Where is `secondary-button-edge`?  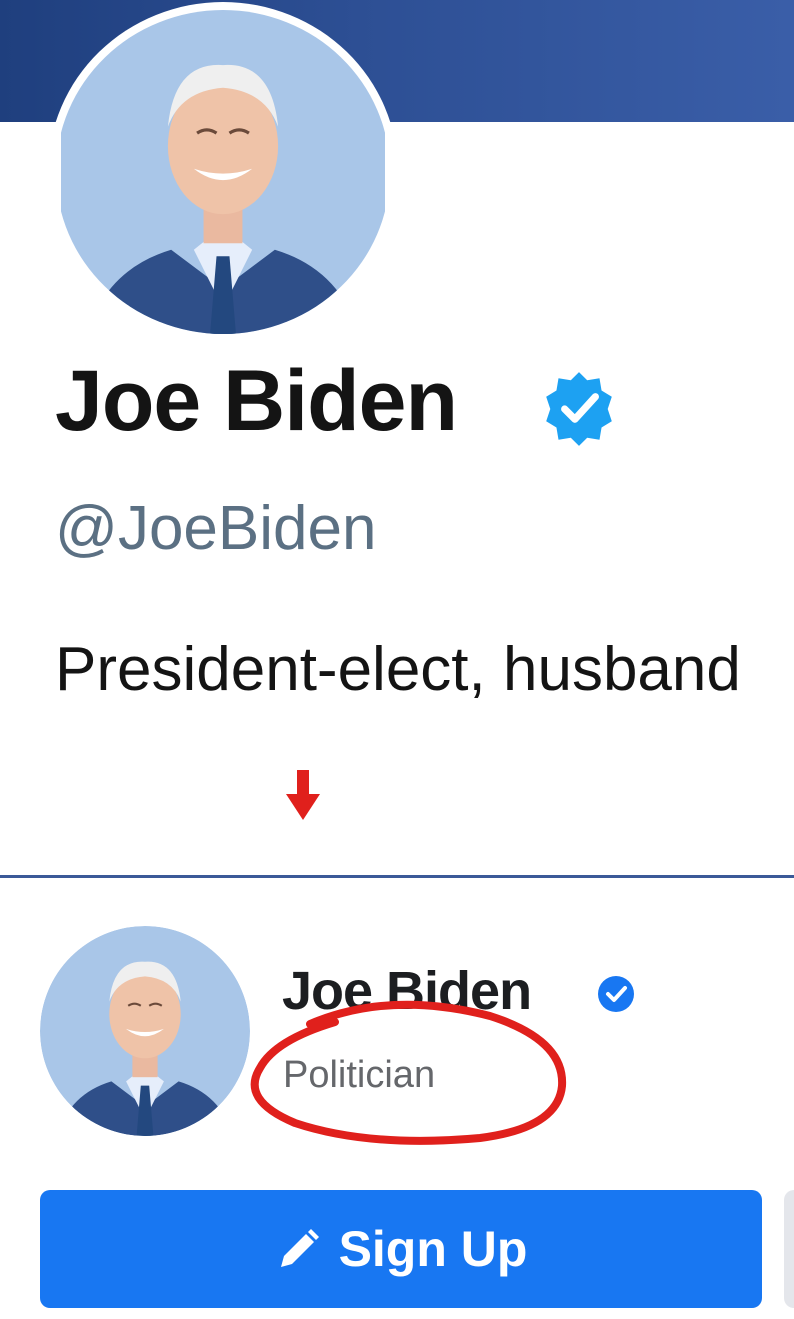
secondary-button-edge is located at coordinates (789, 1249).